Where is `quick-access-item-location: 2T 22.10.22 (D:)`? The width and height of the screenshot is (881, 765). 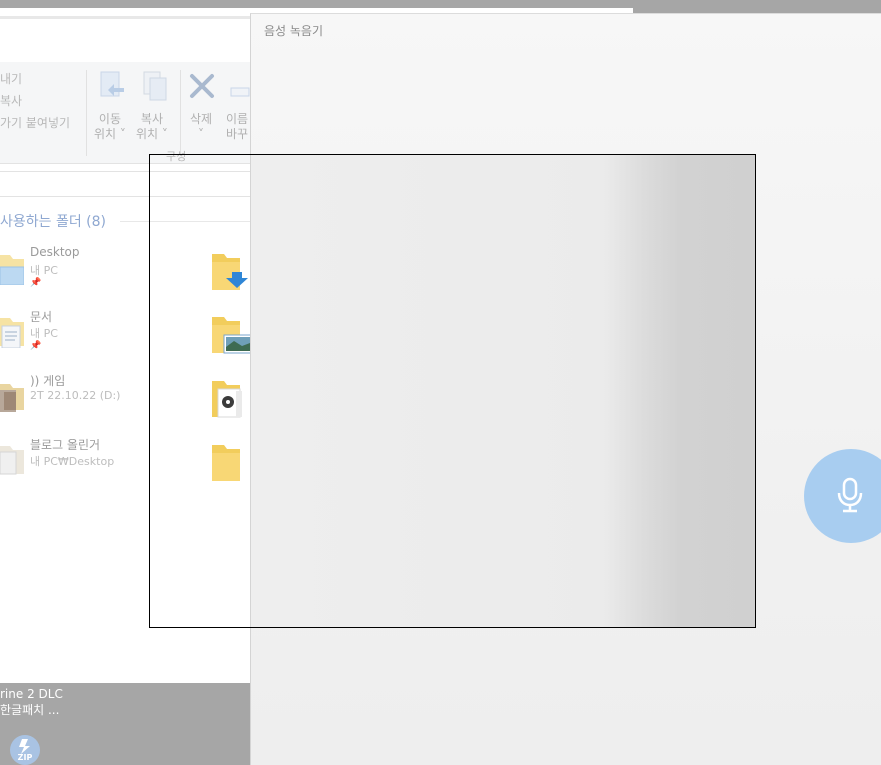
quick-access-item-location: 2T 22.10.22 (D:) is located at coordinates (75, 395).